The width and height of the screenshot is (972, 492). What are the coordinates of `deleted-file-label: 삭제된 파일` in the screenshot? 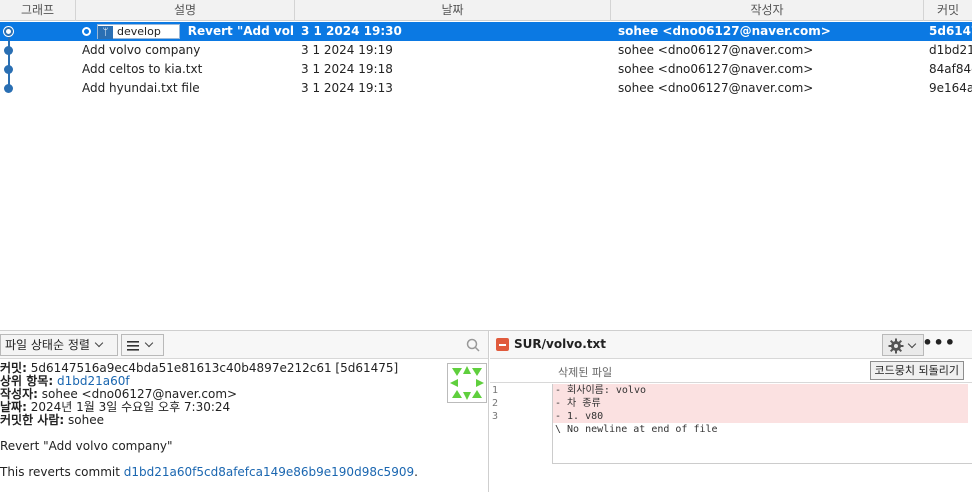 It's located at (585, 372).